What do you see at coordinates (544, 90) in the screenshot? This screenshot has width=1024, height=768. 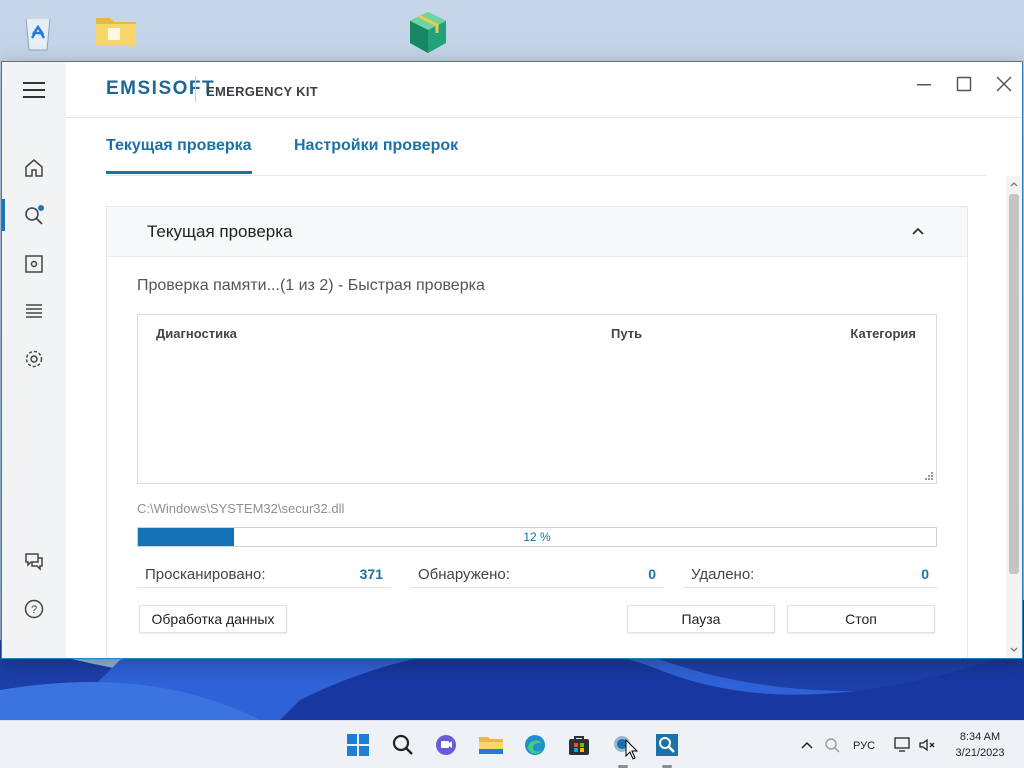 I see `title-bar: EMSISOFT EMERGENCY KIT` at bounding box center [544, 90].